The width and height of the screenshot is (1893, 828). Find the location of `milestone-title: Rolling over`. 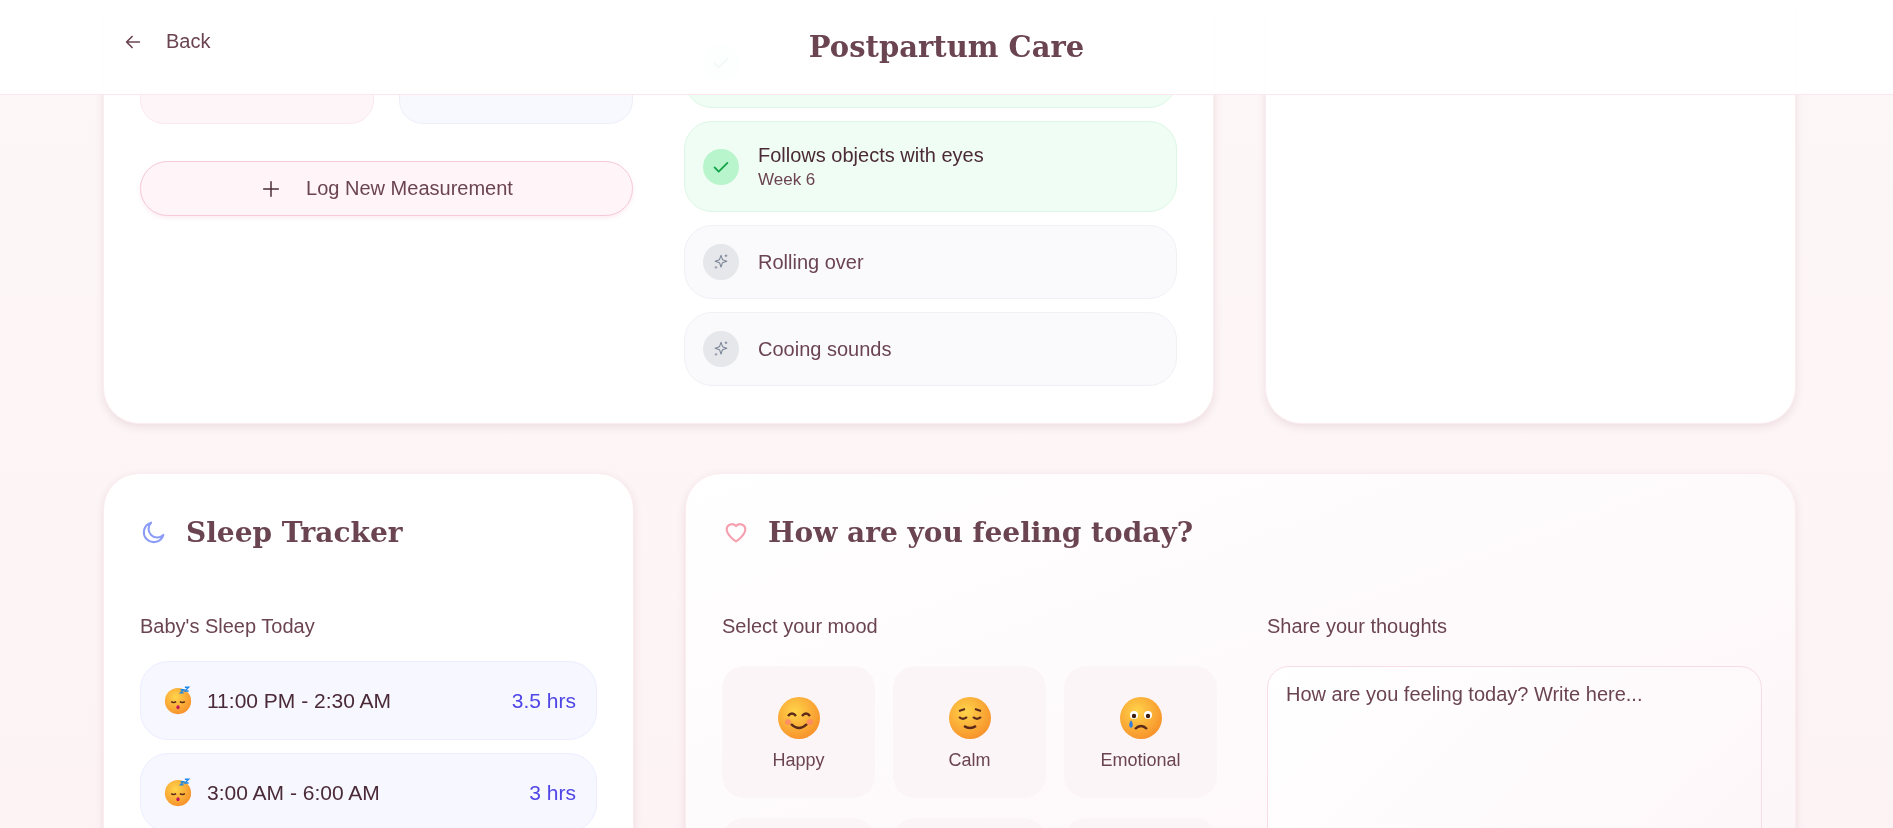

milestone-title: Rolling over is located at coordinates (811, 262).